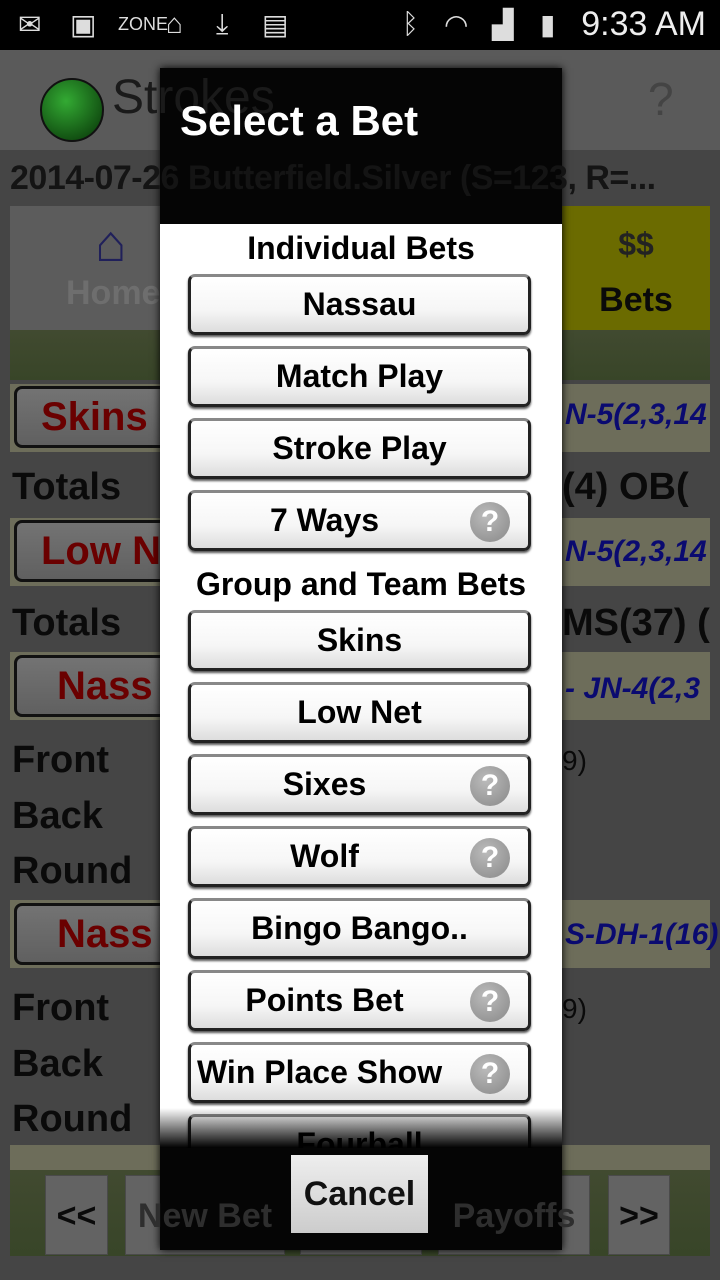 The width and height of the screenshot is (720, 1280). I want to click on download-icon: ⤓, so click(222, 23).